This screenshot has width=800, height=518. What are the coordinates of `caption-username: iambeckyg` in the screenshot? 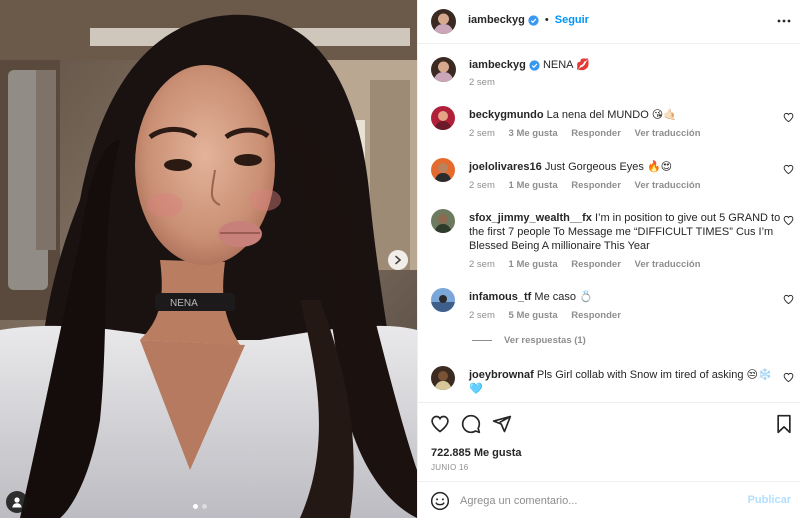 It's located at (497, 65).